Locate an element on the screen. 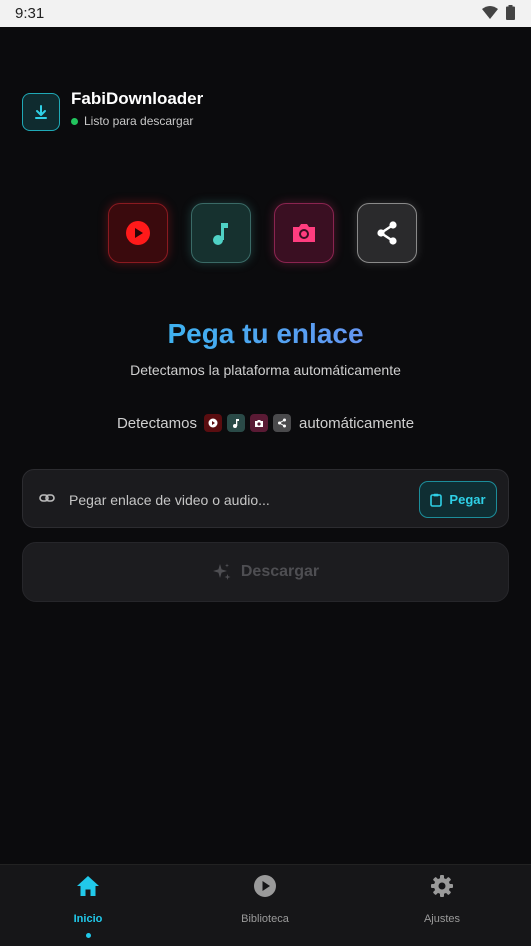  mini-share-icon is located at coordinates (281, 423).